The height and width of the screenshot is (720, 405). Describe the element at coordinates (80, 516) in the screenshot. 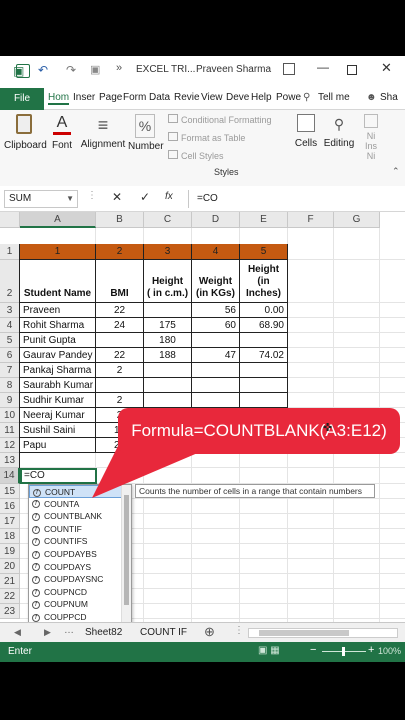

I see `autocomplete-item: f COUNTBLANK` at that location.